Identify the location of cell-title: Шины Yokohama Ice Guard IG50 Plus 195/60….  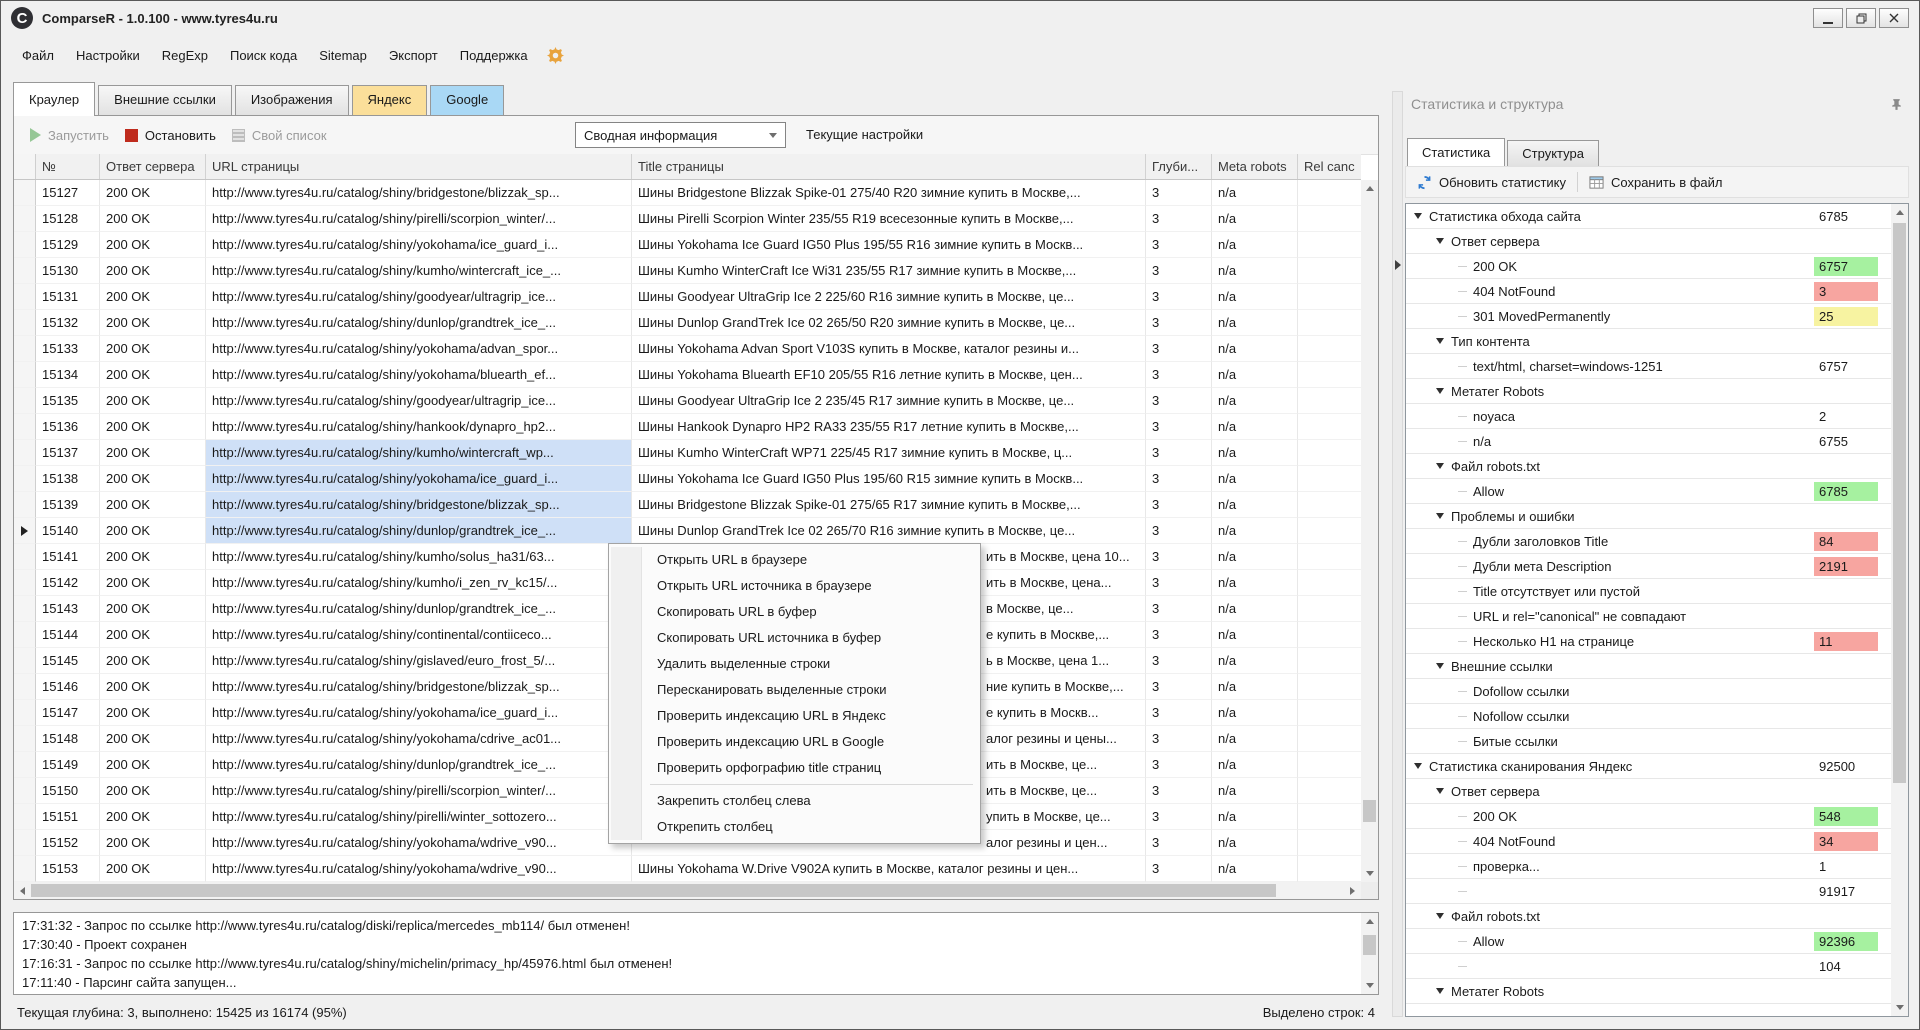
(889, 479).